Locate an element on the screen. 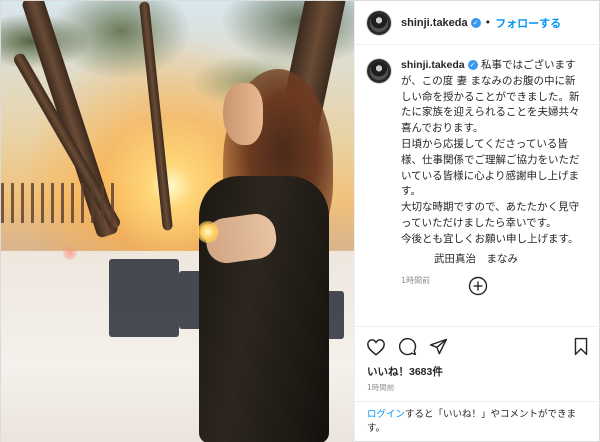 Image resolution: width=600 pixels, height=442 pixels. load-more-comments-icon is located at coordinates (478, 286).